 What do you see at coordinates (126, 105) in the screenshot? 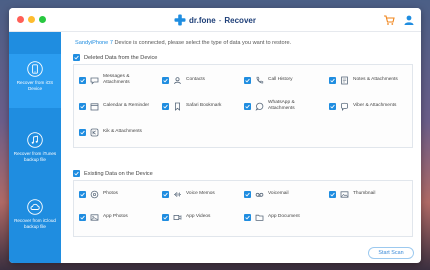
I see `option-label: Calendar & Reminder` at bounding box center [126, 105].